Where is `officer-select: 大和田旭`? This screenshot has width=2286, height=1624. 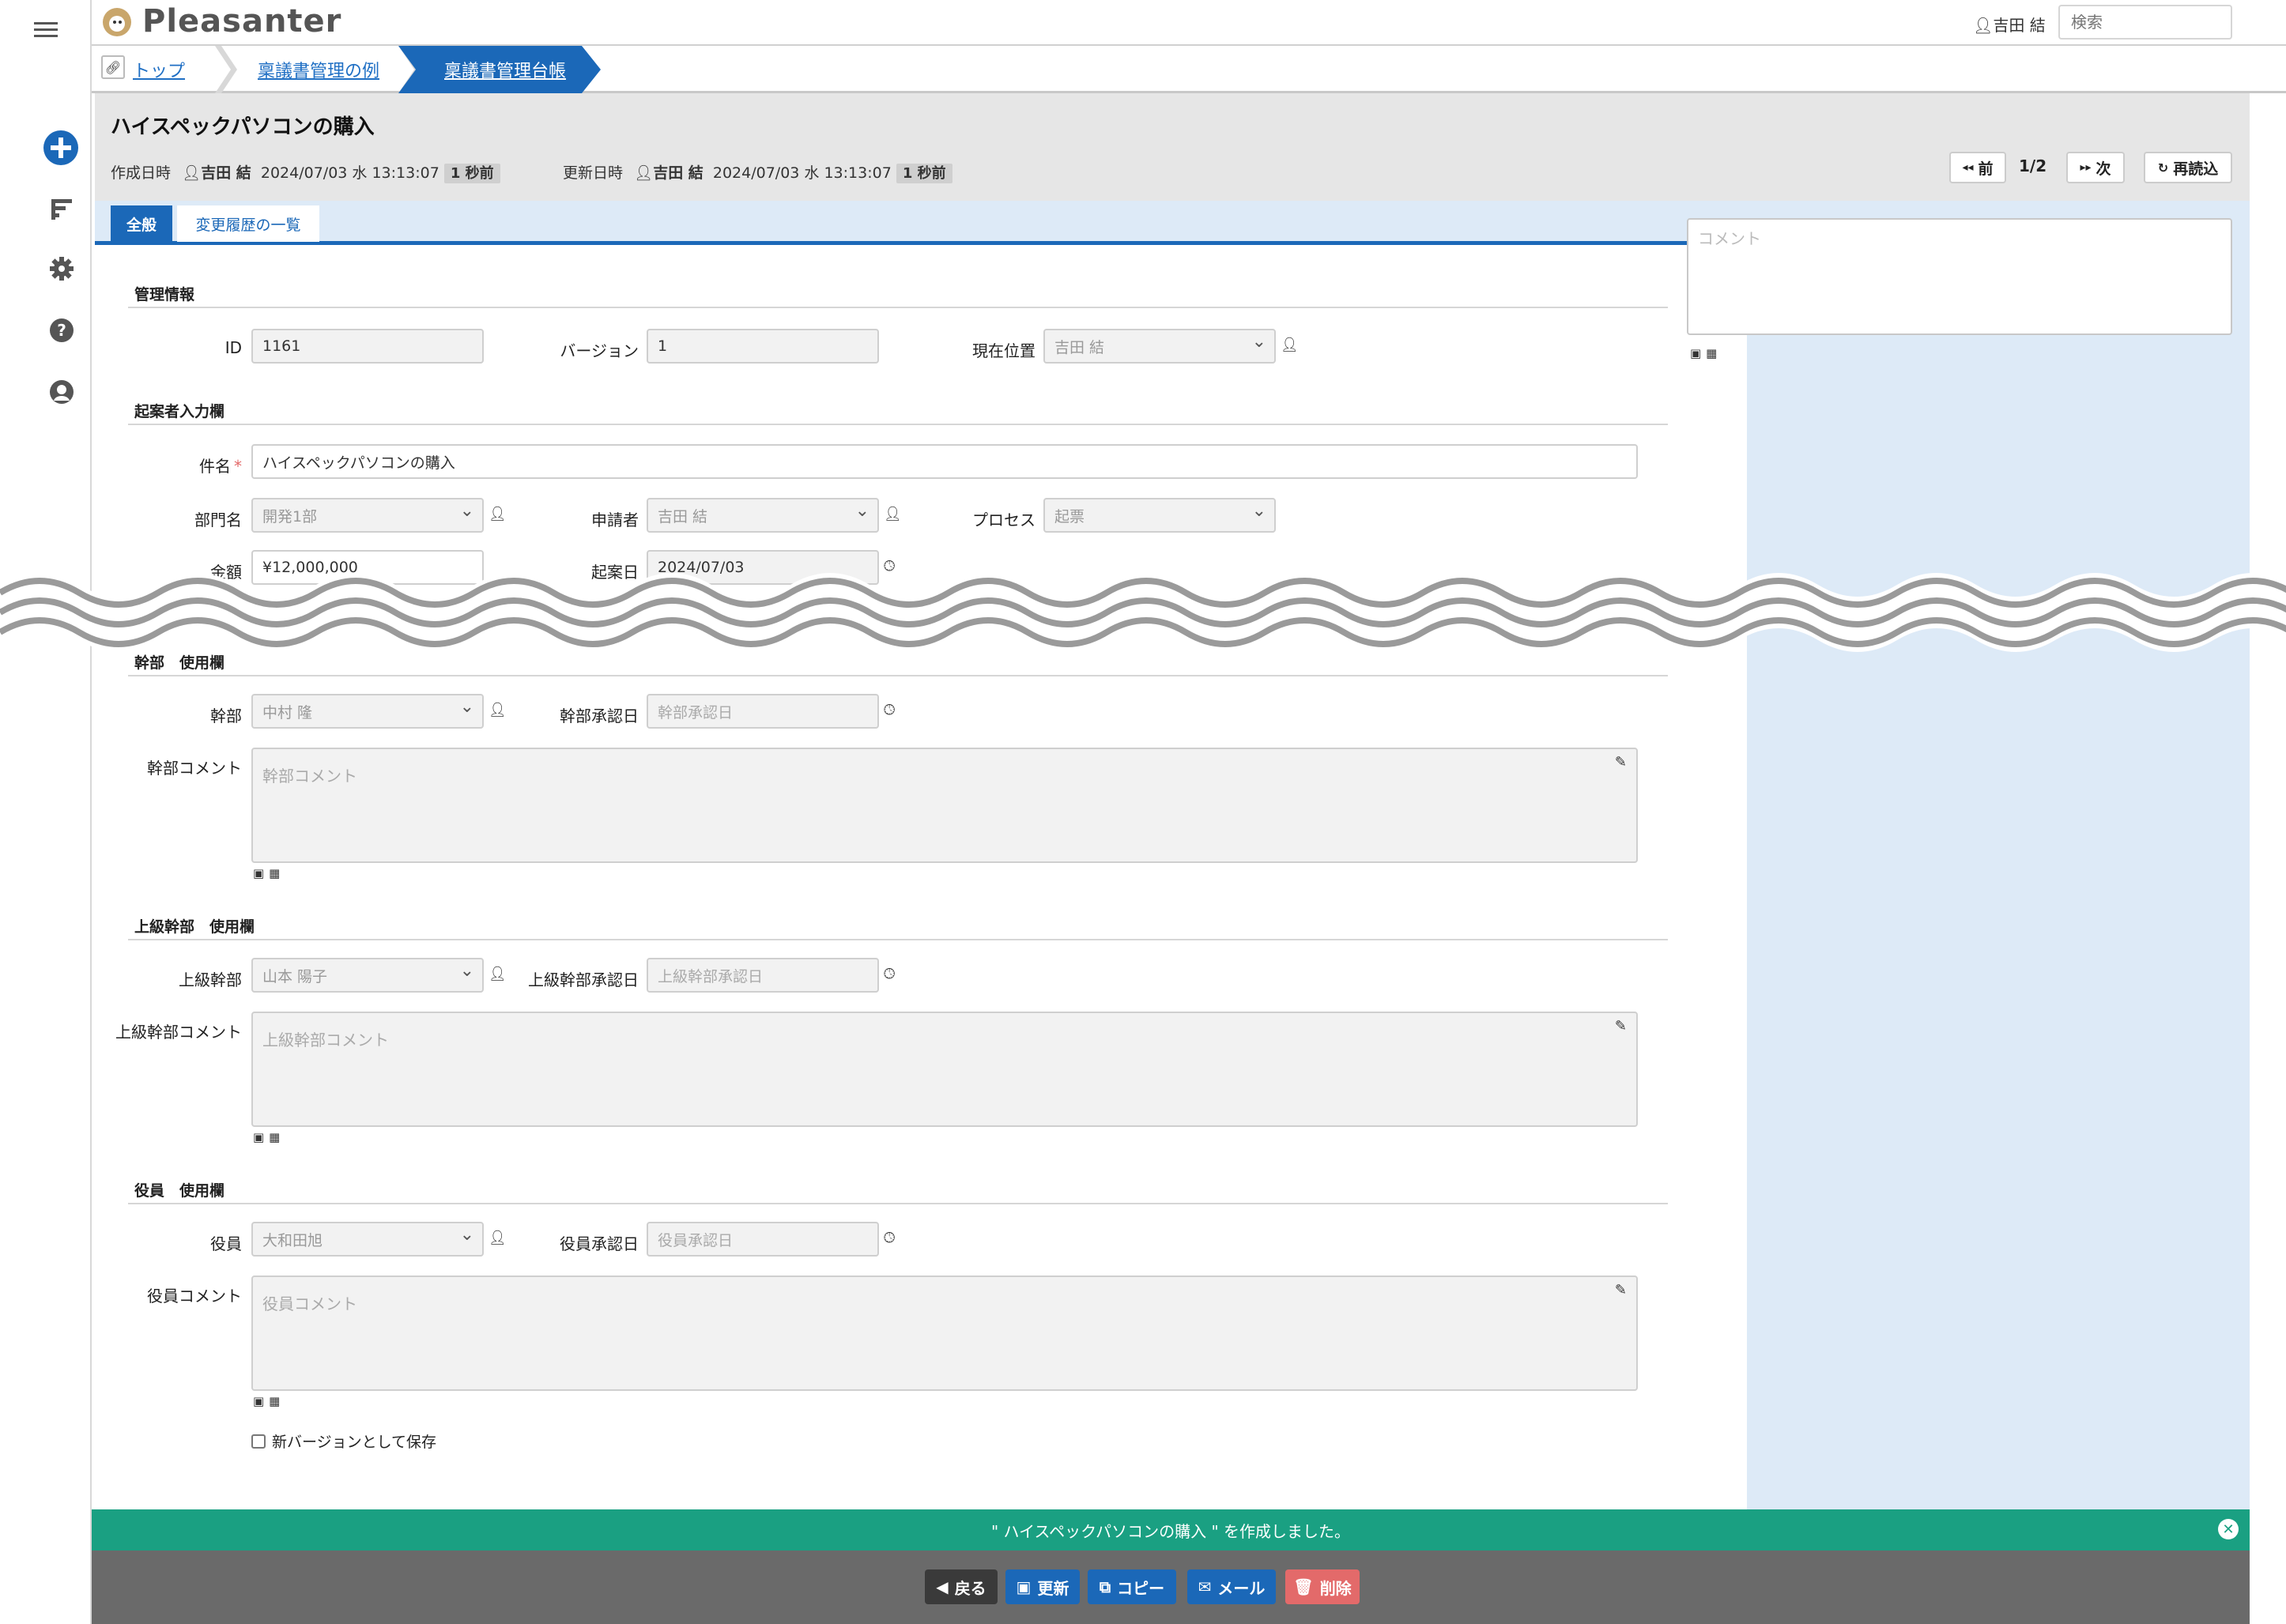
officer-select: 大和田旭 is located at coordinates (367, 1239).